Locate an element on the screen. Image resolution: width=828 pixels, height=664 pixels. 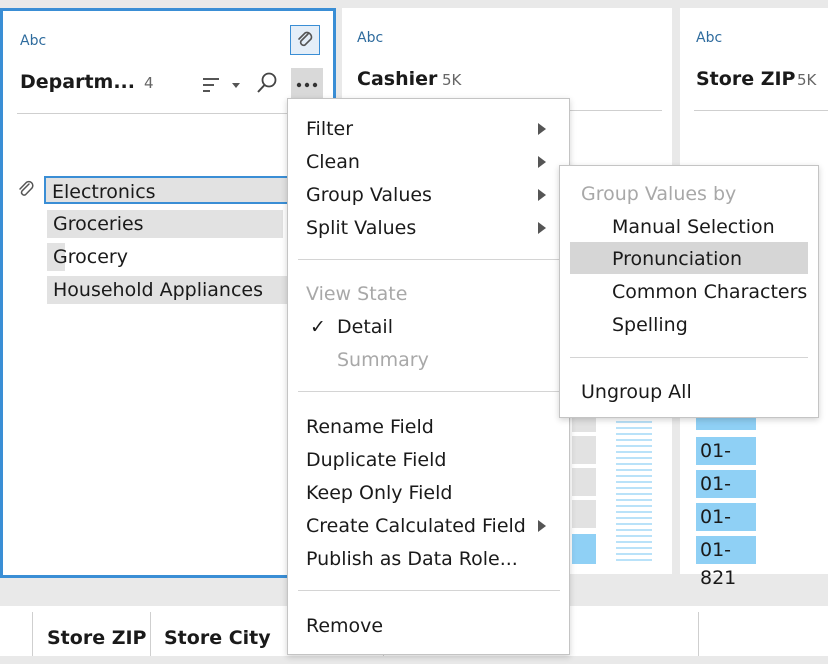
menu-item-keep-only-field: Keep Only Field is located at coordinates (379, 493).